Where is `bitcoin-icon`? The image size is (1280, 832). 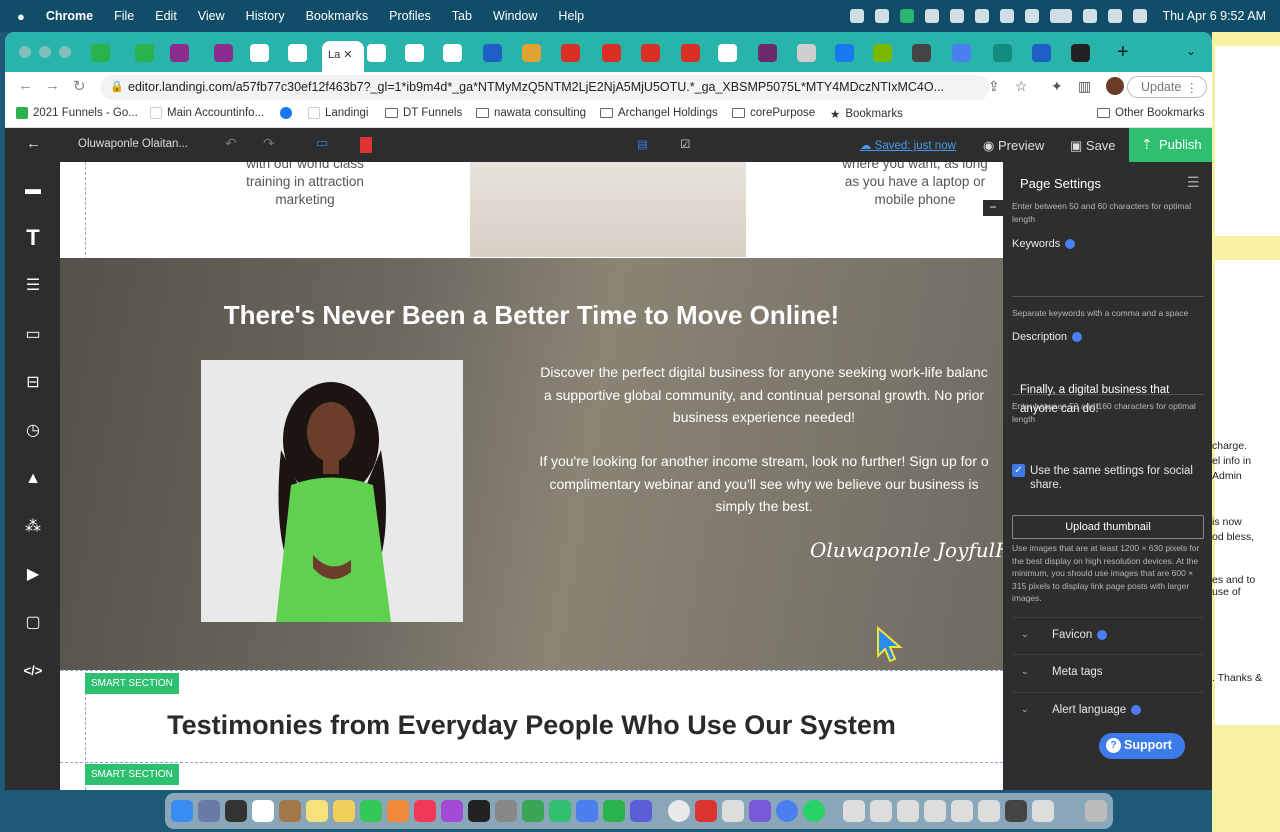
bitcoin-icon is located at coordinates (957, 16).